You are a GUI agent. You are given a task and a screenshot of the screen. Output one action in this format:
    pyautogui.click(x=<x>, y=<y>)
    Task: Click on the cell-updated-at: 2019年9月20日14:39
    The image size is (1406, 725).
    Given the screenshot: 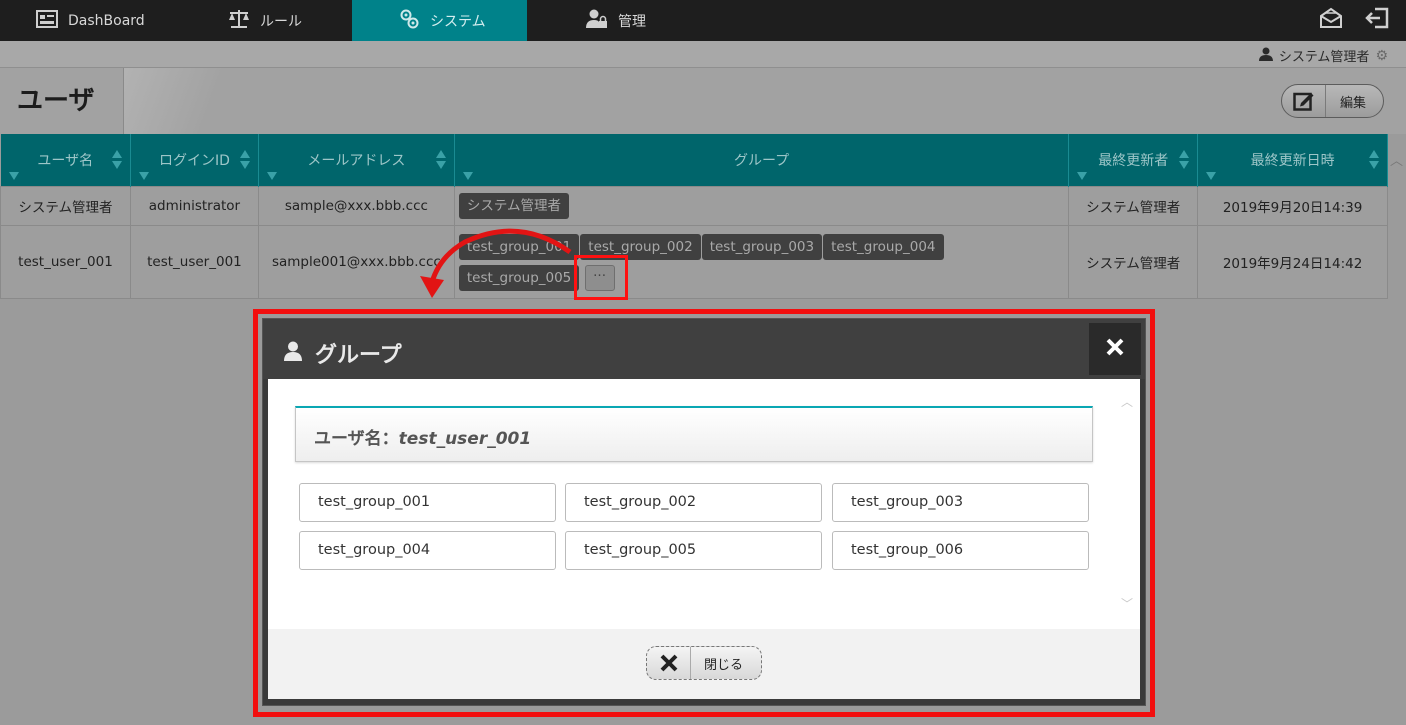 What is the action you would take?
    pyautogui.click(x=1292, y=205)
    